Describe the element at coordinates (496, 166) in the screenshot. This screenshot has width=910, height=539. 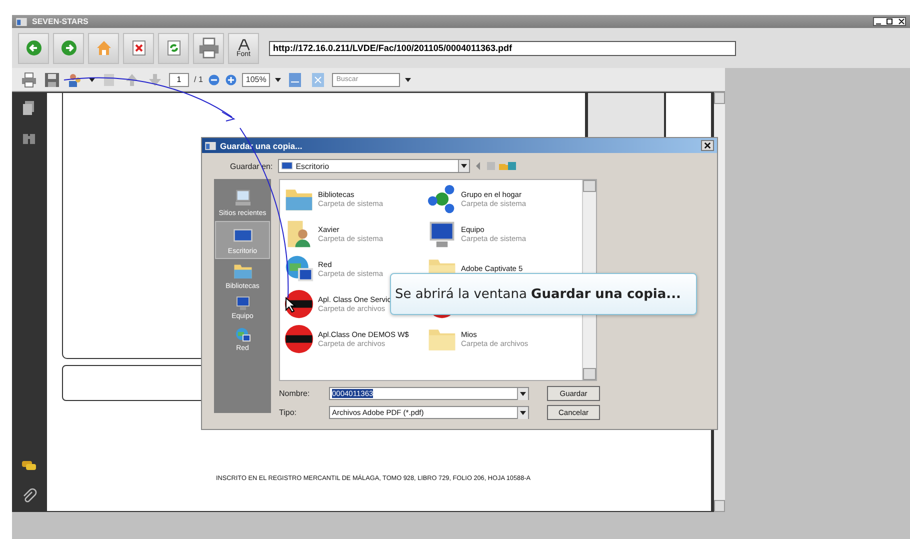
I see `navigation-icons` at that location.